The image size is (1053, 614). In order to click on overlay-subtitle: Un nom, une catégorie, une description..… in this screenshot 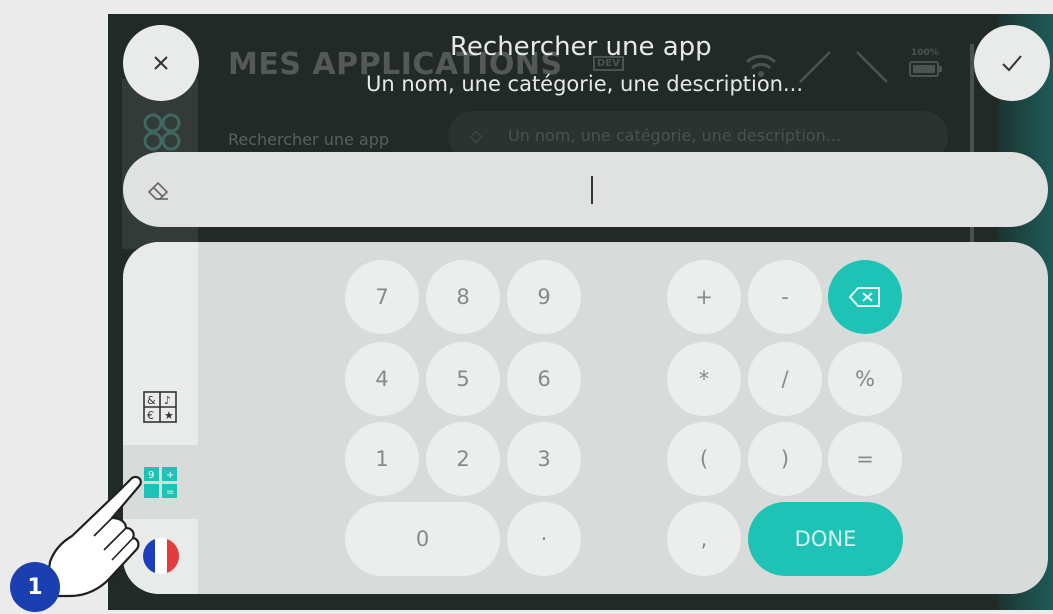, I will do `click(585, 84)`.